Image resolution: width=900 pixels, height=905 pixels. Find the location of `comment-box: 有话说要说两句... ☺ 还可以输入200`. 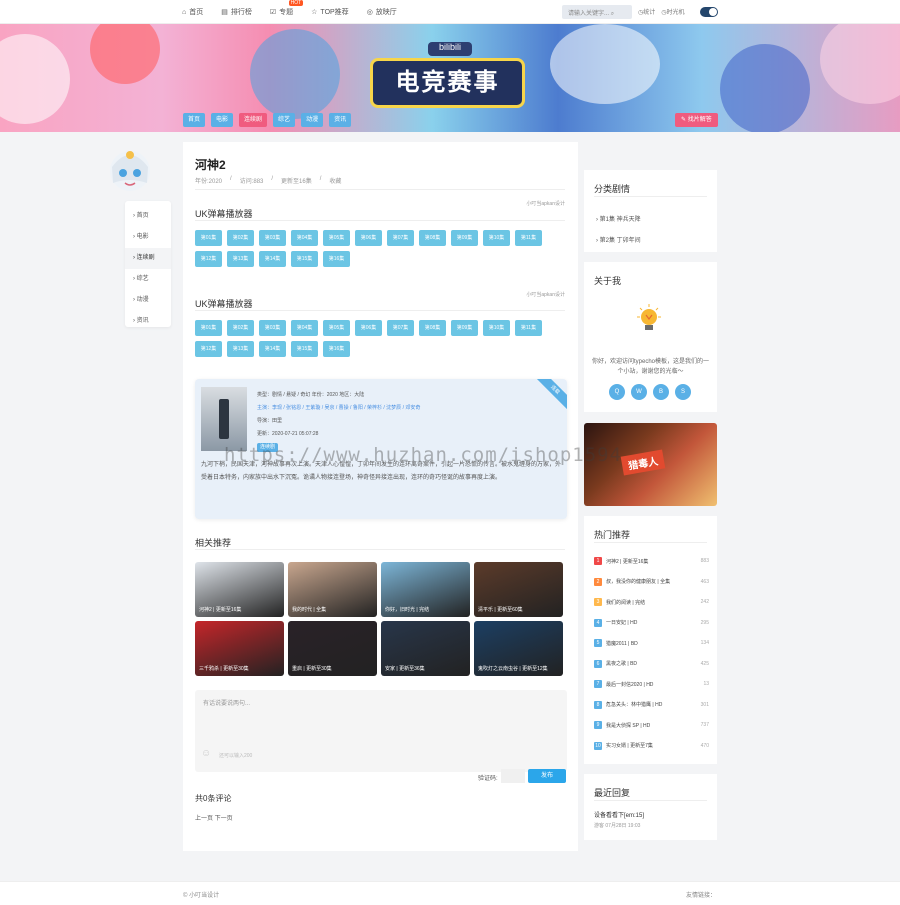

comment-box: 有话说要说两句... ☺ 还可以输入200 is located at coordinates (381, 731).